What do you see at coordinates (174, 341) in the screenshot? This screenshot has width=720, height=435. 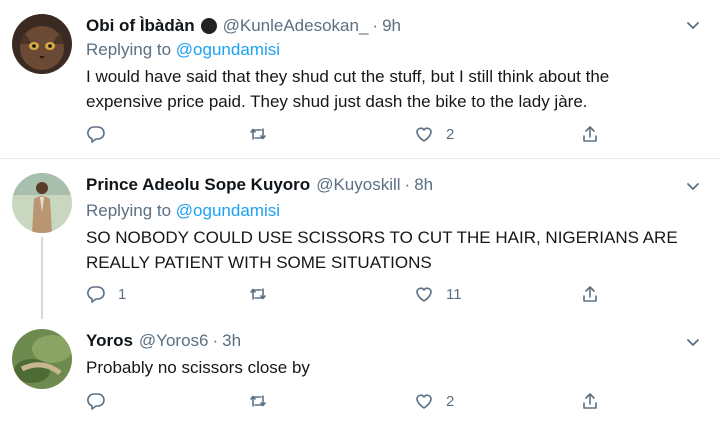 I see `handle: @Yoros6` at bounding box center [174, 341].